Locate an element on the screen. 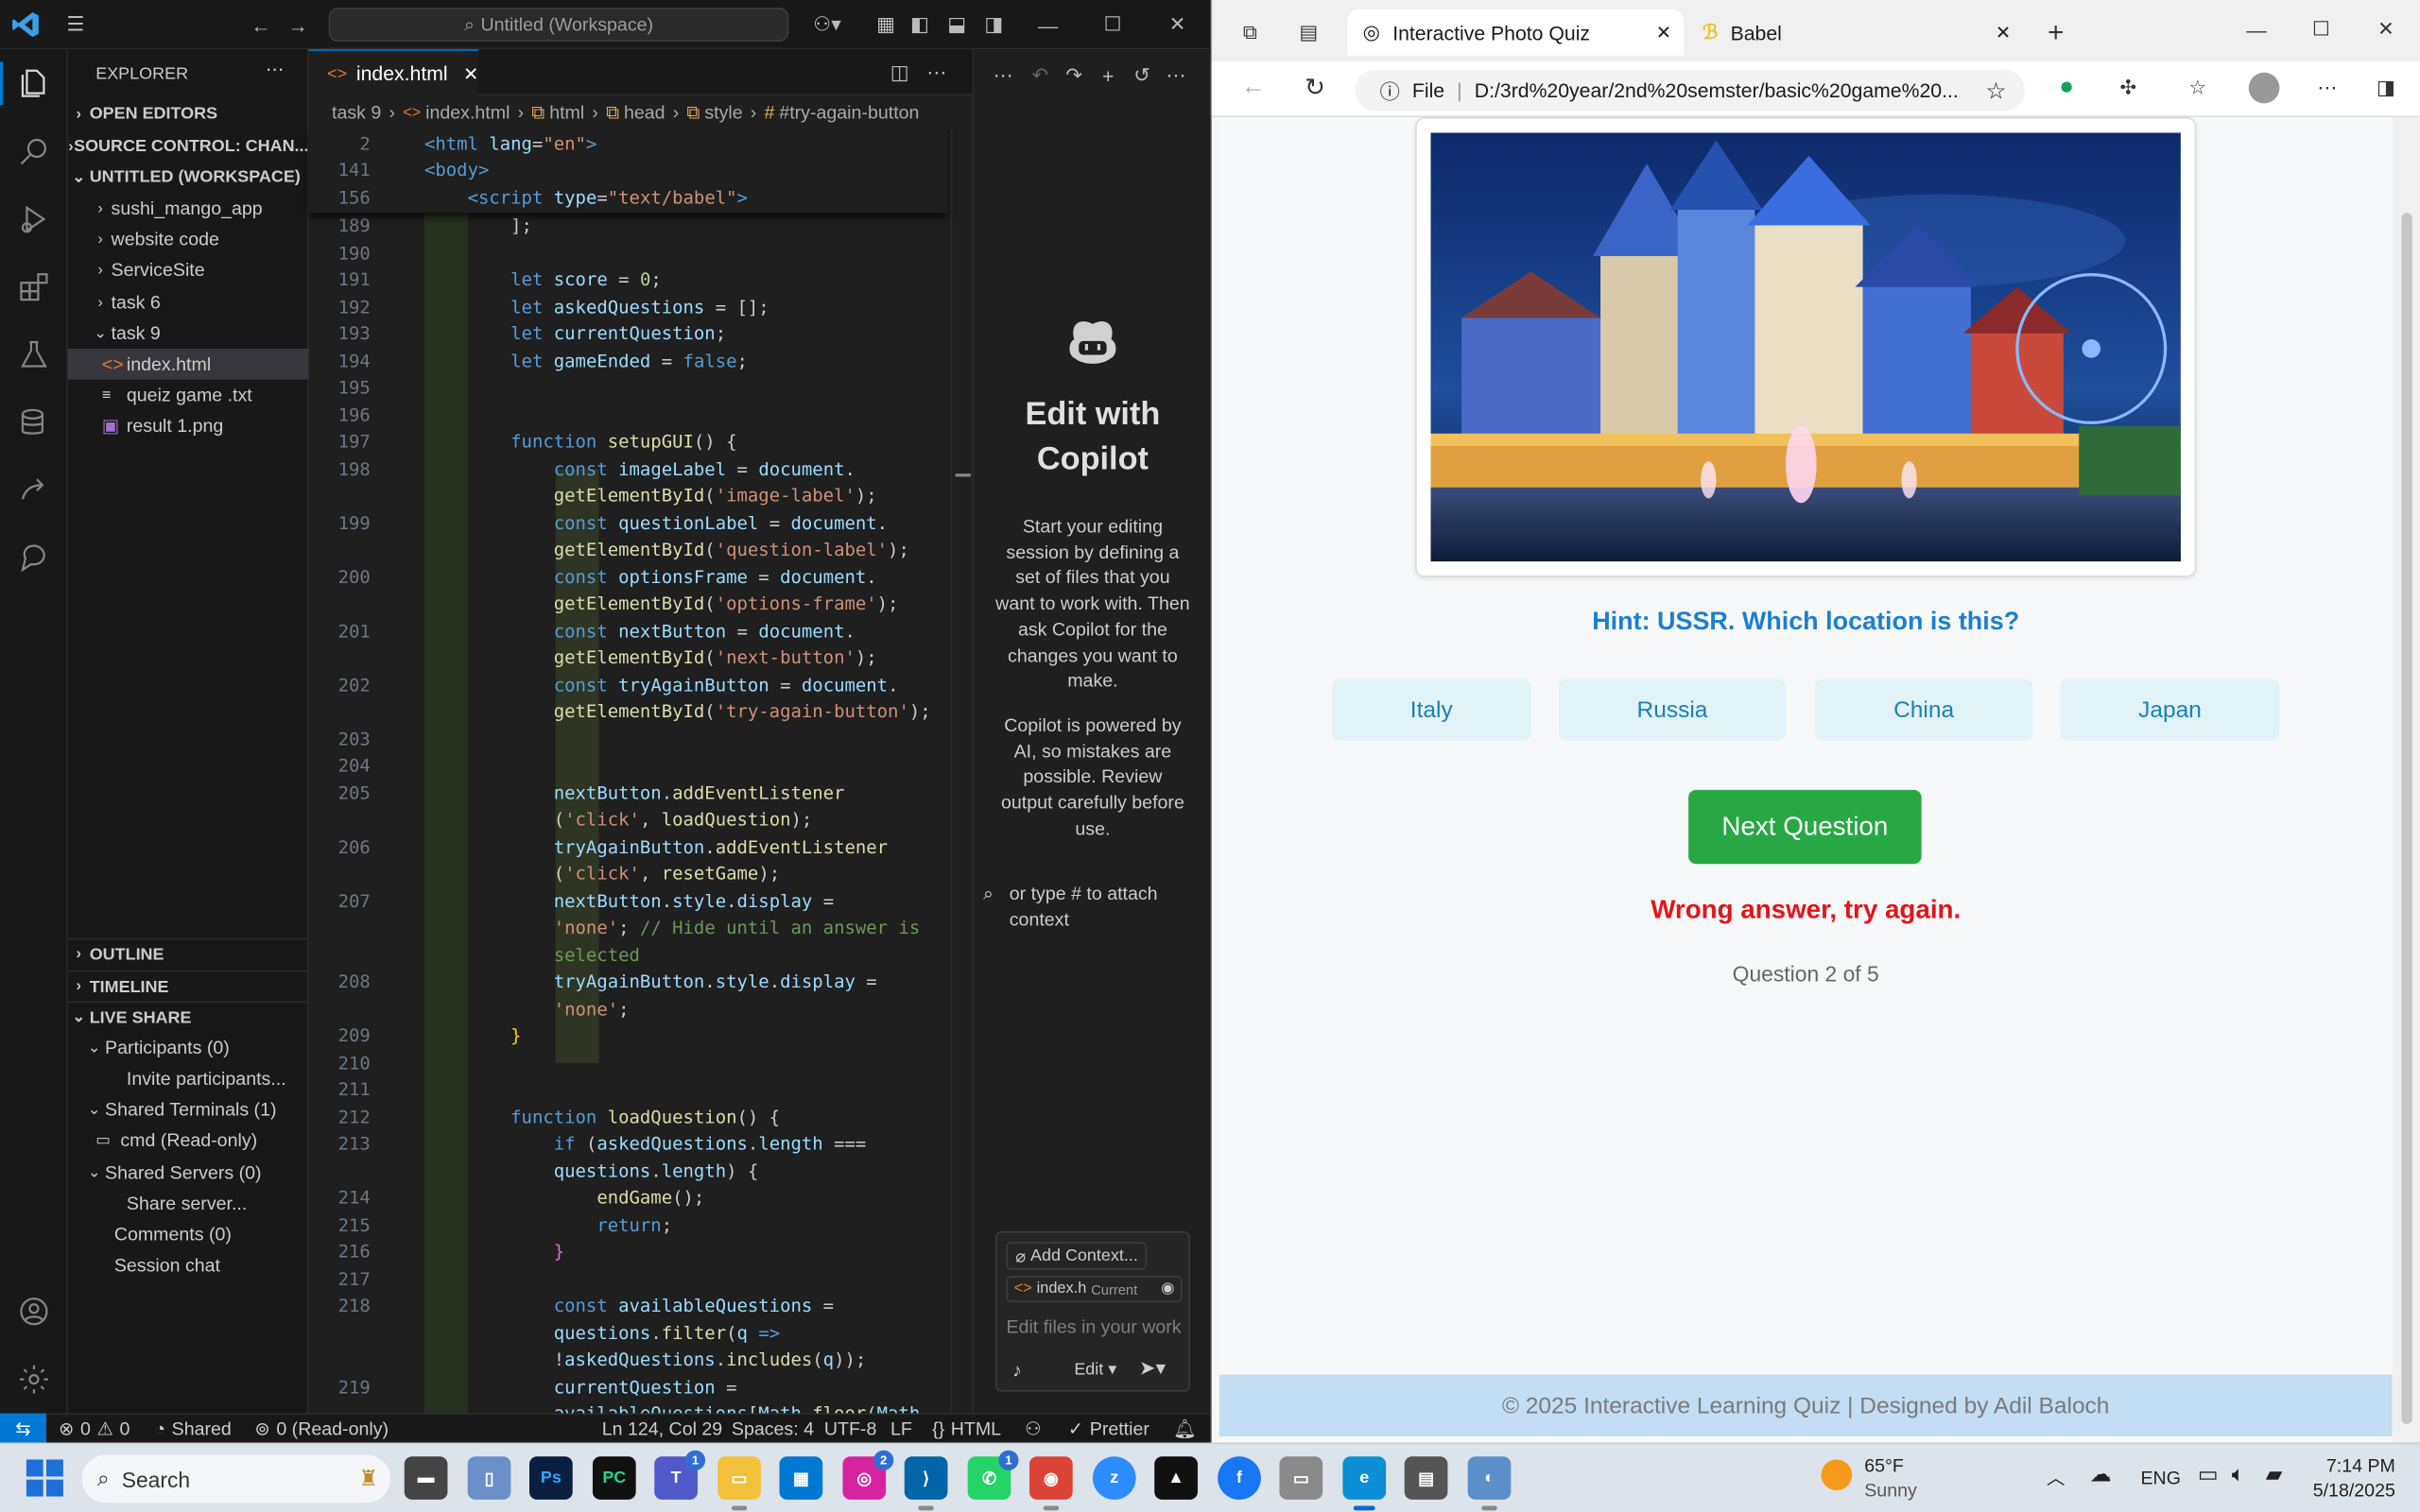 The width and height of the screenshot is (2420, 1512). other-app-icon: ◐ is located at coordinates (1489, 1483).